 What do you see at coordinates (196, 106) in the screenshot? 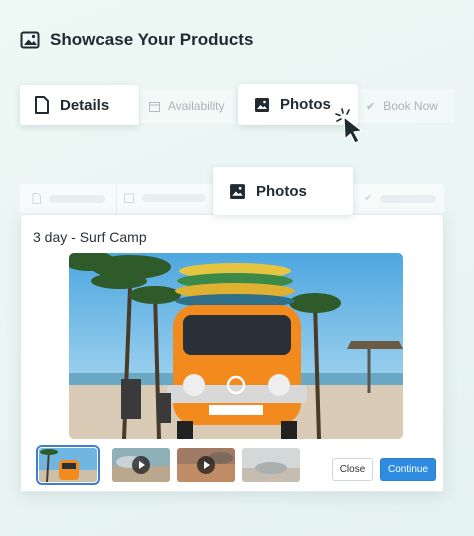
I see `tab-availability-label: Availability` at bounding box center [196, 106].